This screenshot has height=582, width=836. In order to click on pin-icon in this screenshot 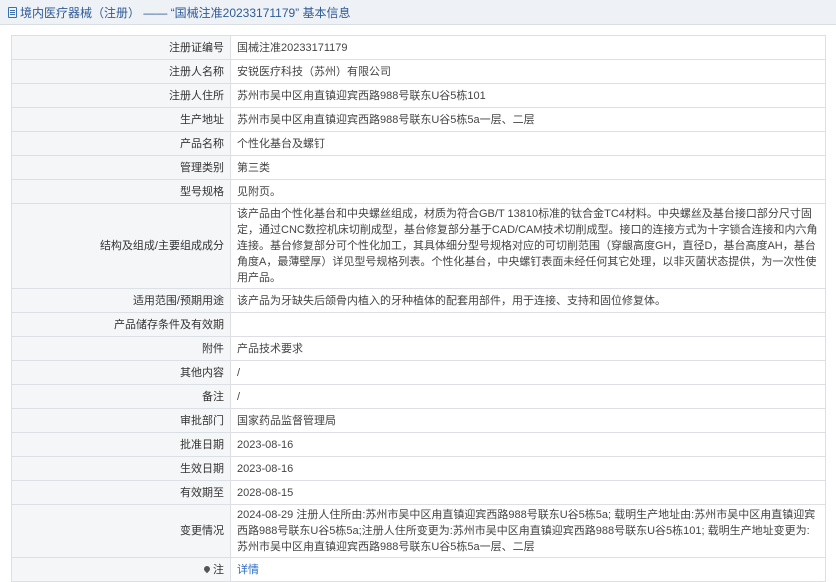, I will do `click(207, 568)`.